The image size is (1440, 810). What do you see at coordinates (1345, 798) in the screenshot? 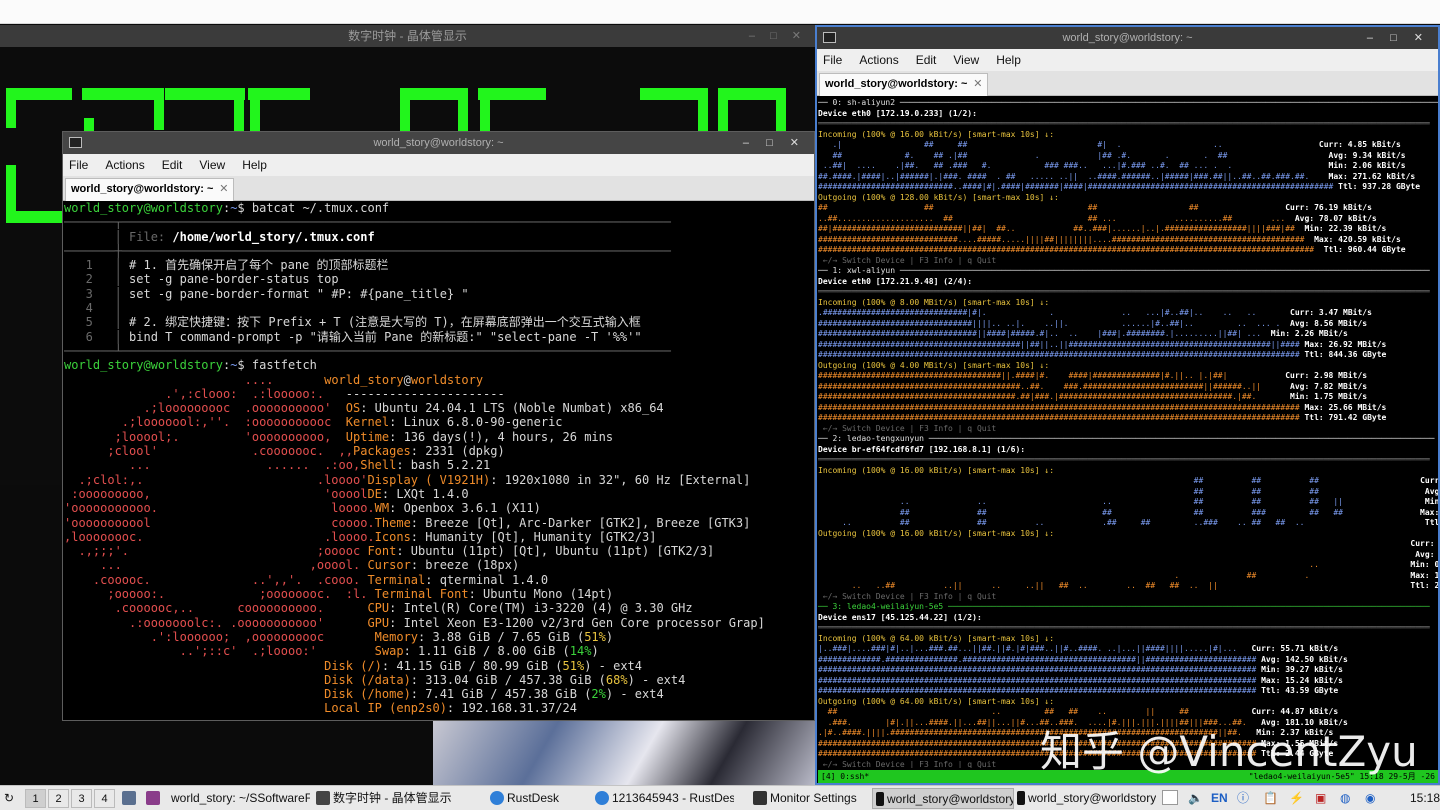
I see `globe-icon: ◍` at bounding box center [1345, 798].